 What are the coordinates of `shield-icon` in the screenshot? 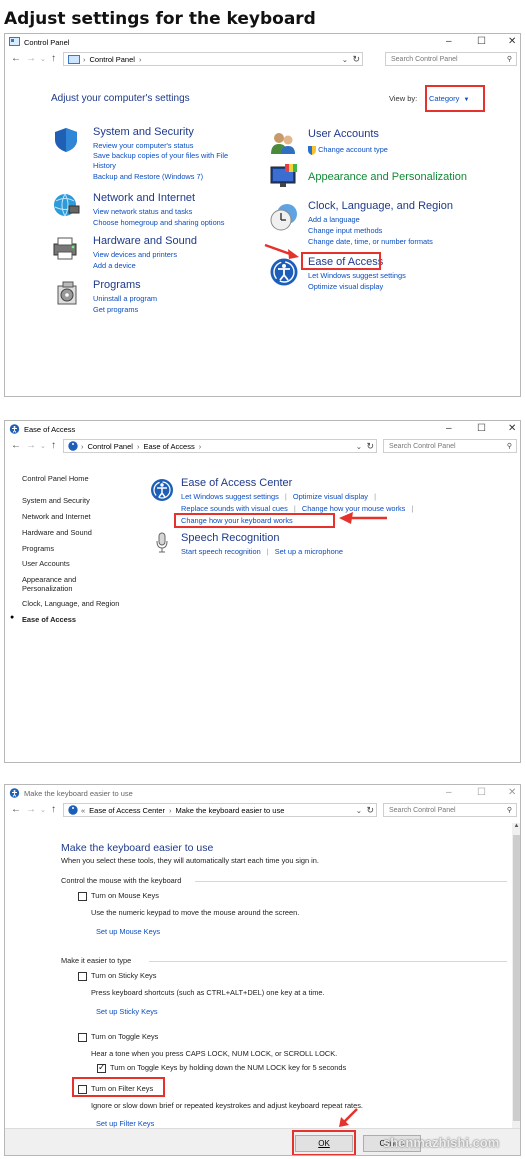 It's located at (66, 140).